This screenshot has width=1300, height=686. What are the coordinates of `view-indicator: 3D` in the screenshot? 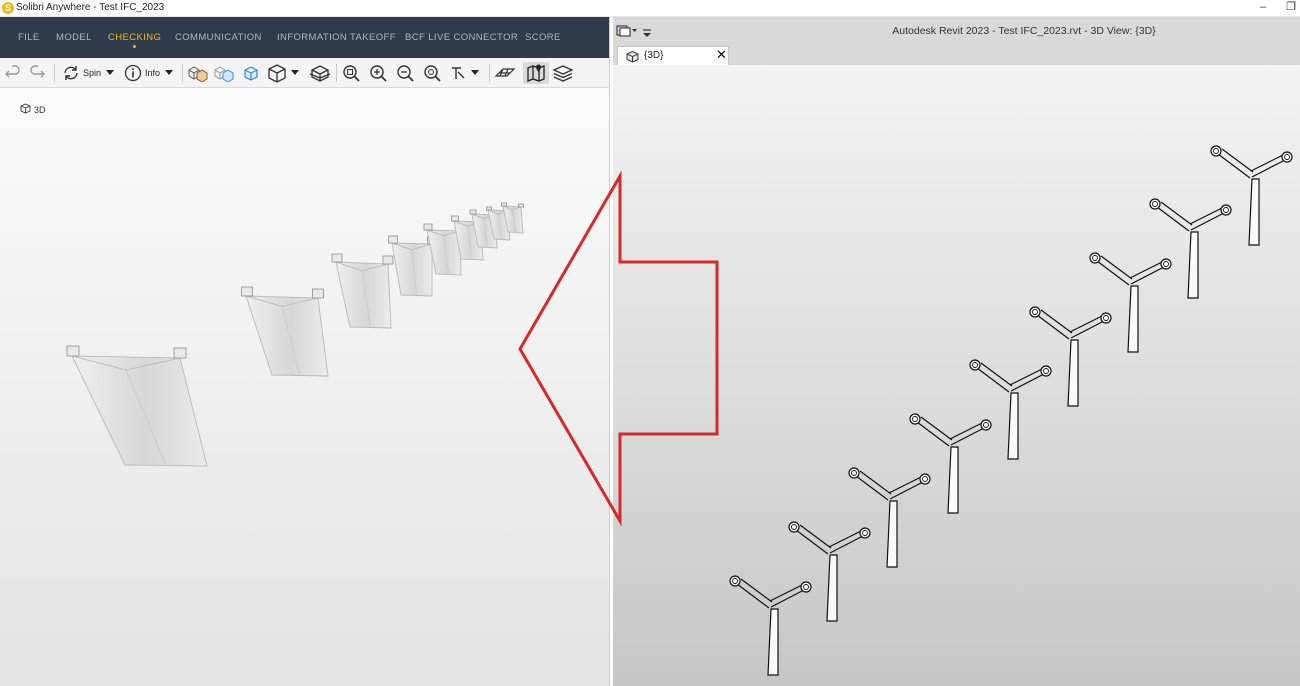 It's located at (33, 109).